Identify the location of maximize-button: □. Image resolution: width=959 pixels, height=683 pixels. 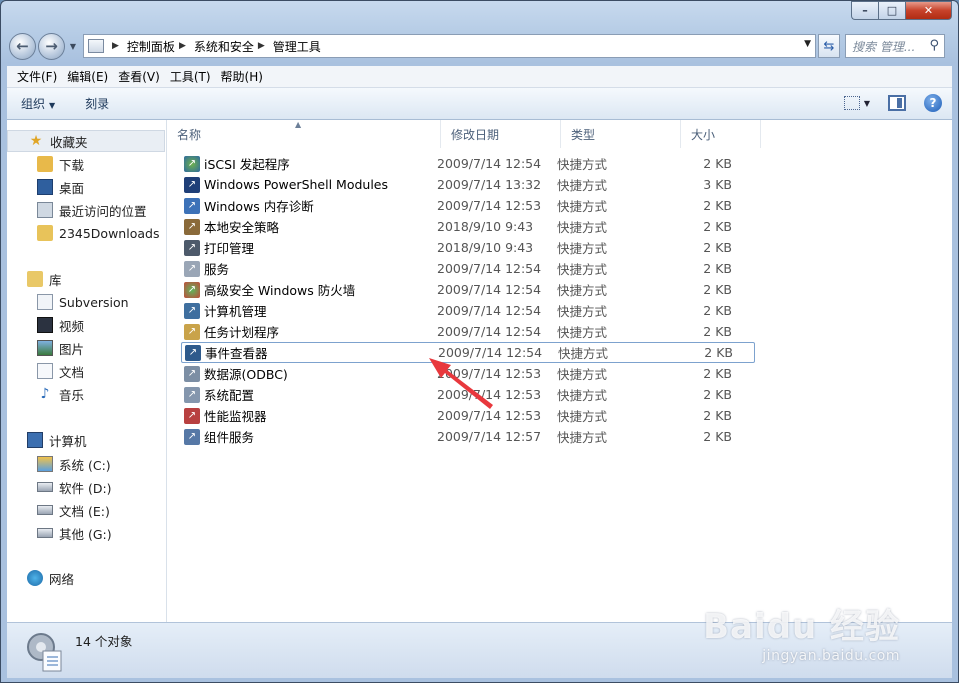
(891, 10).